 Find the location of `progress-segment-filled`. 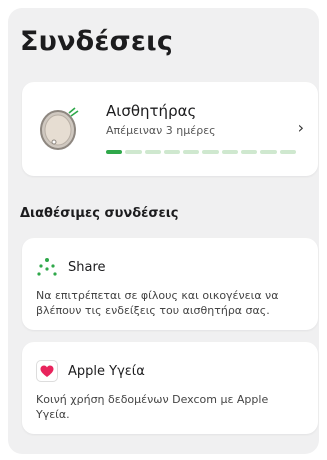

progress-segment-filled is located at coordinates (114, 152).